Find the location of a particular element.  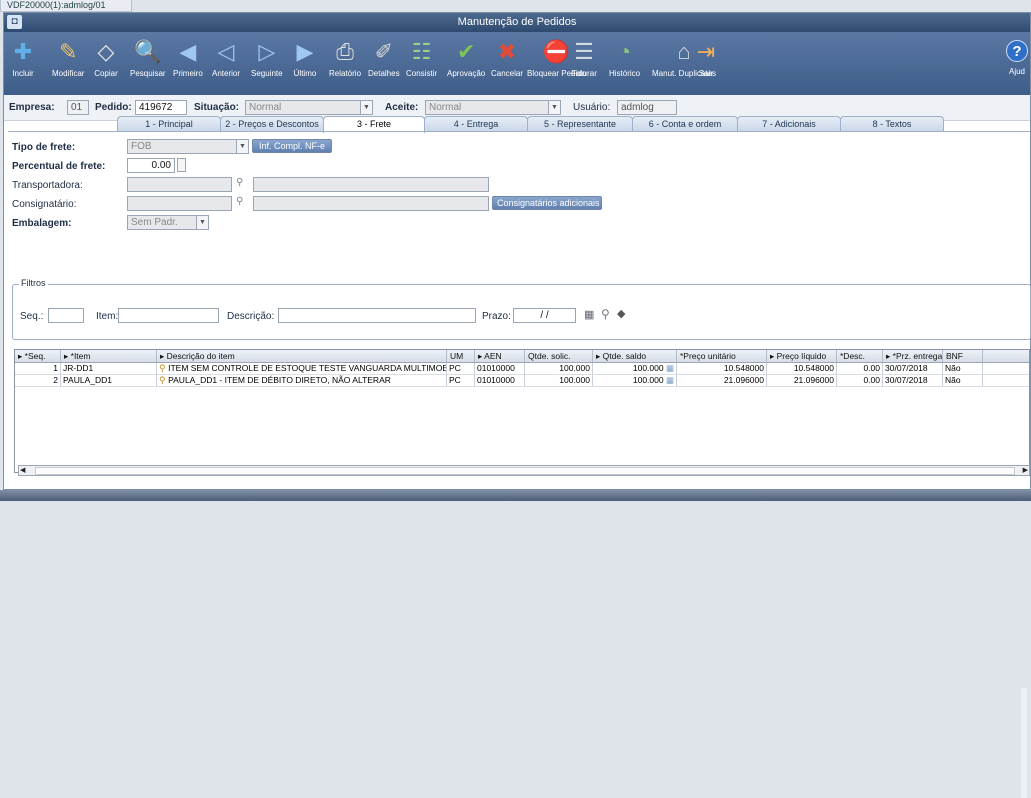

horizontal-scrollbar: ◀ ▶ is located at coordinates (524, 470).